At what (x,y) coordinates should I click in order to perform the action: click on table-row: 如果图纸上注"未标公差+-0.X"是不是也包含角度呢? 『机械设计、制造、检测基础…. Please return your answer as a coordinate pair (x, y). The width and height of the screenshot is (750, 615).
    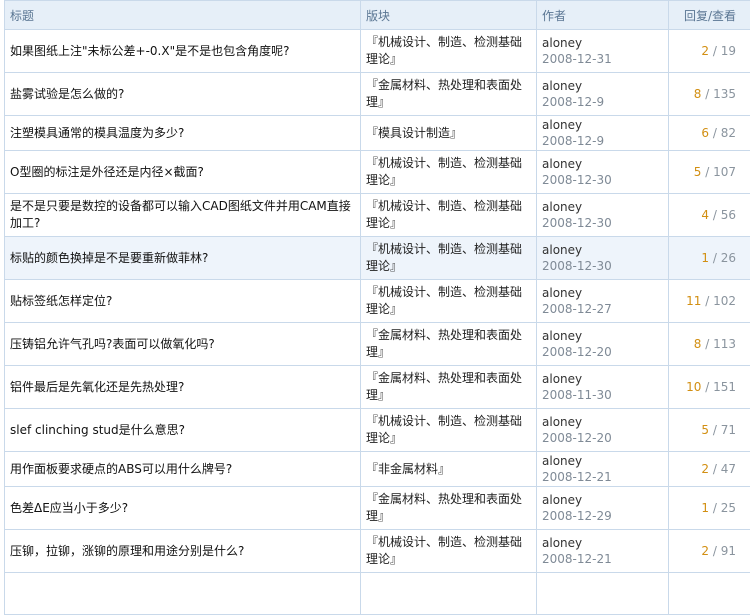
    Looking at the image, I should click on (377, 51).